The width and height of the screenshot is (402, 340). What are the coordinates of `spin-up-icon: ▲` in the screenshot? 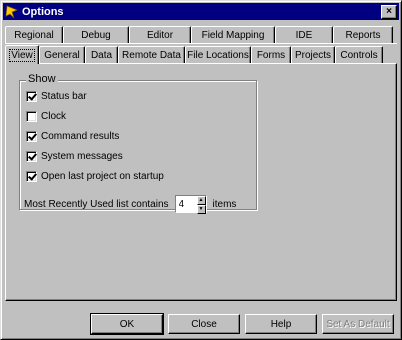 It's located at (201, 200).